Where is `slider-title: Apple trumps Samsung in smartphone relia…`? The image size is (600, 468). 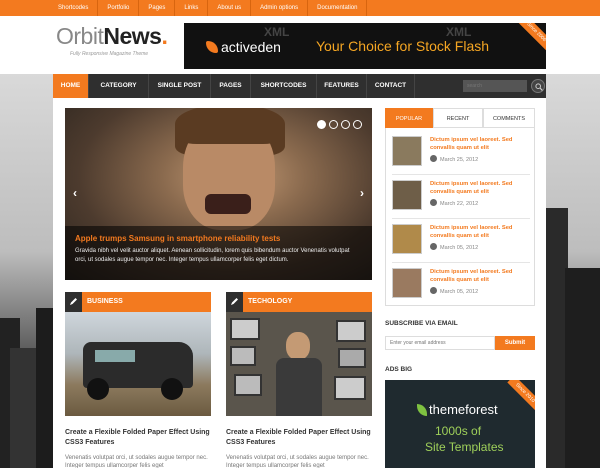
slider-title: Apple trumps Samsung in smartphone relia… is located at coordinates (218, 238).